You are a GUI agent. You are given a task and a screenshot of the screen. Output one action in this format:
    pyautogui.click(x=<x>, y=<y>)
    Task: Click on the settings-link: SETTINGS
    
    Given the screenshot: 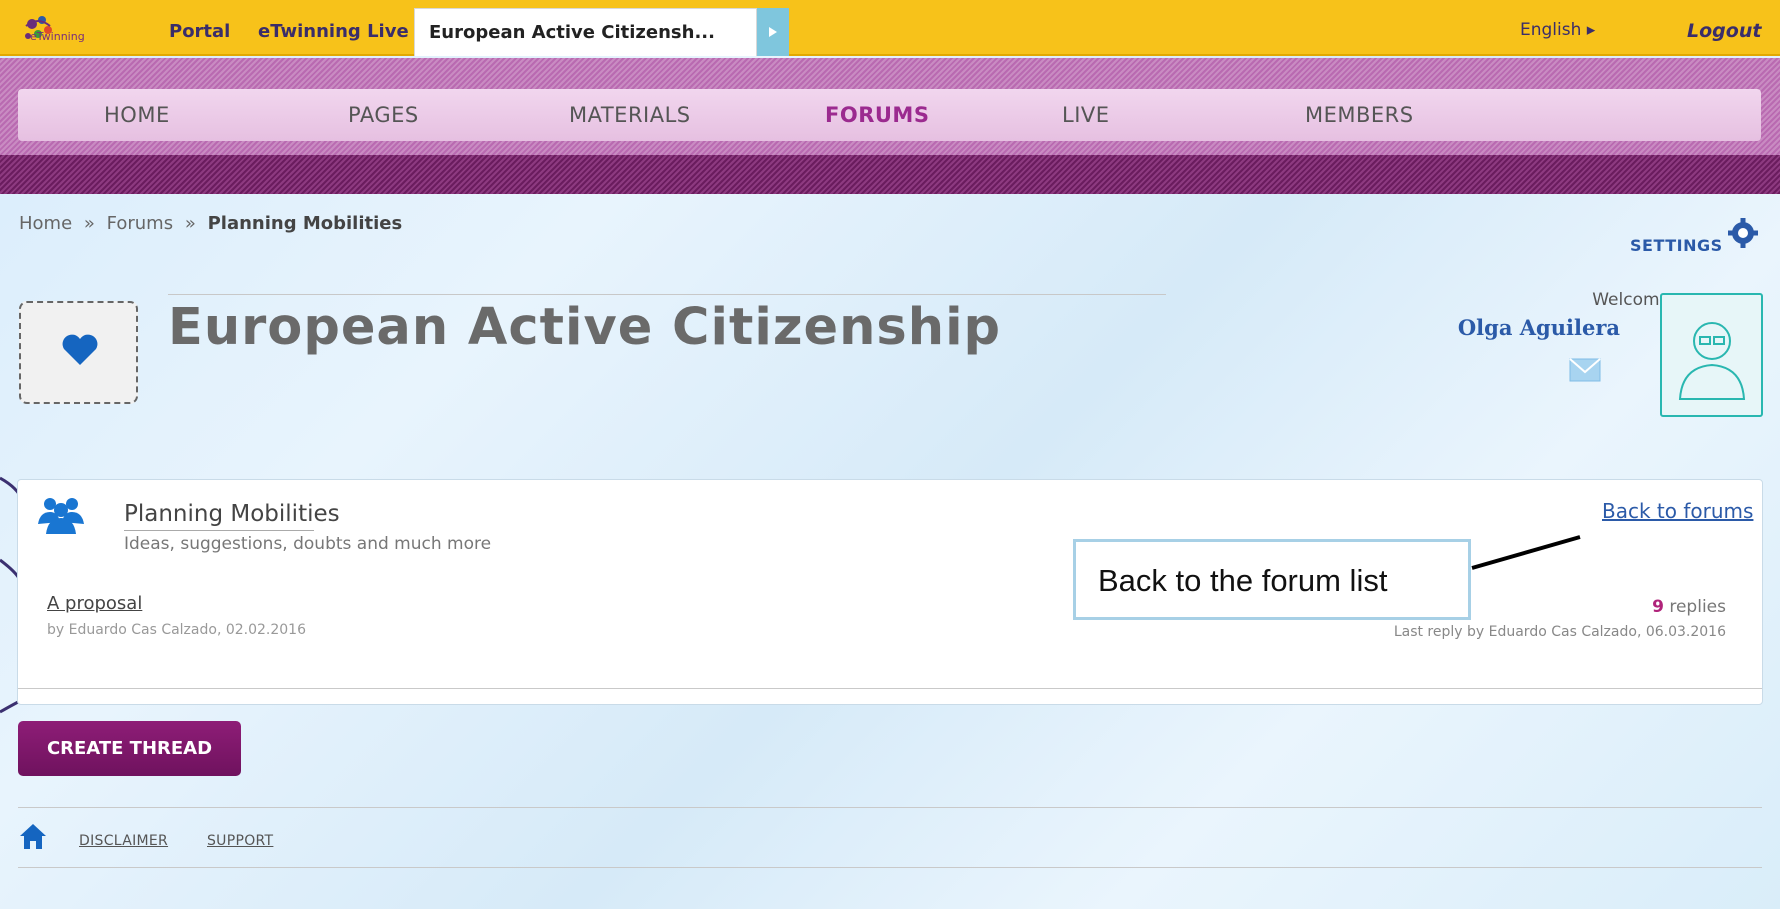 What is the action you would take?
    pyautogui.click(x=1676, y=245)
    